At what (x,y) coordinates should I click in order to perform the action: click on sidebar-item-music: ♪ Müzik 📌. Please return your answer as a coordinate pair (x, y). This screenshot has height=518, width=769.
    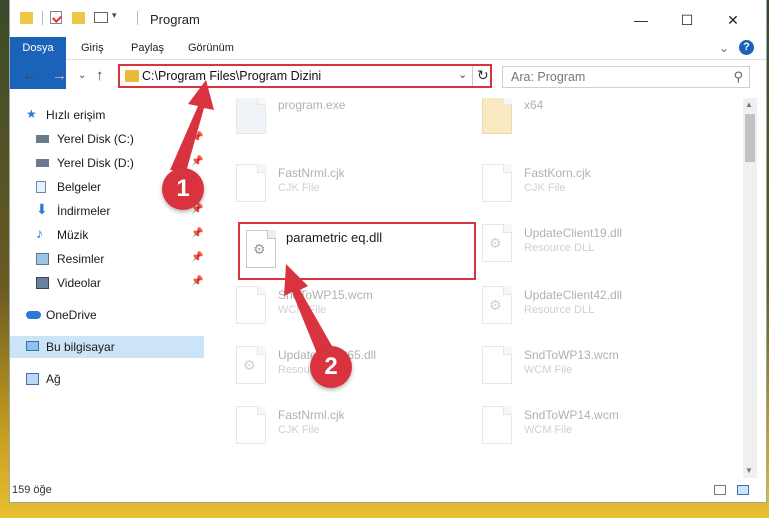
    Looking at the image, I should click on (107, 235).